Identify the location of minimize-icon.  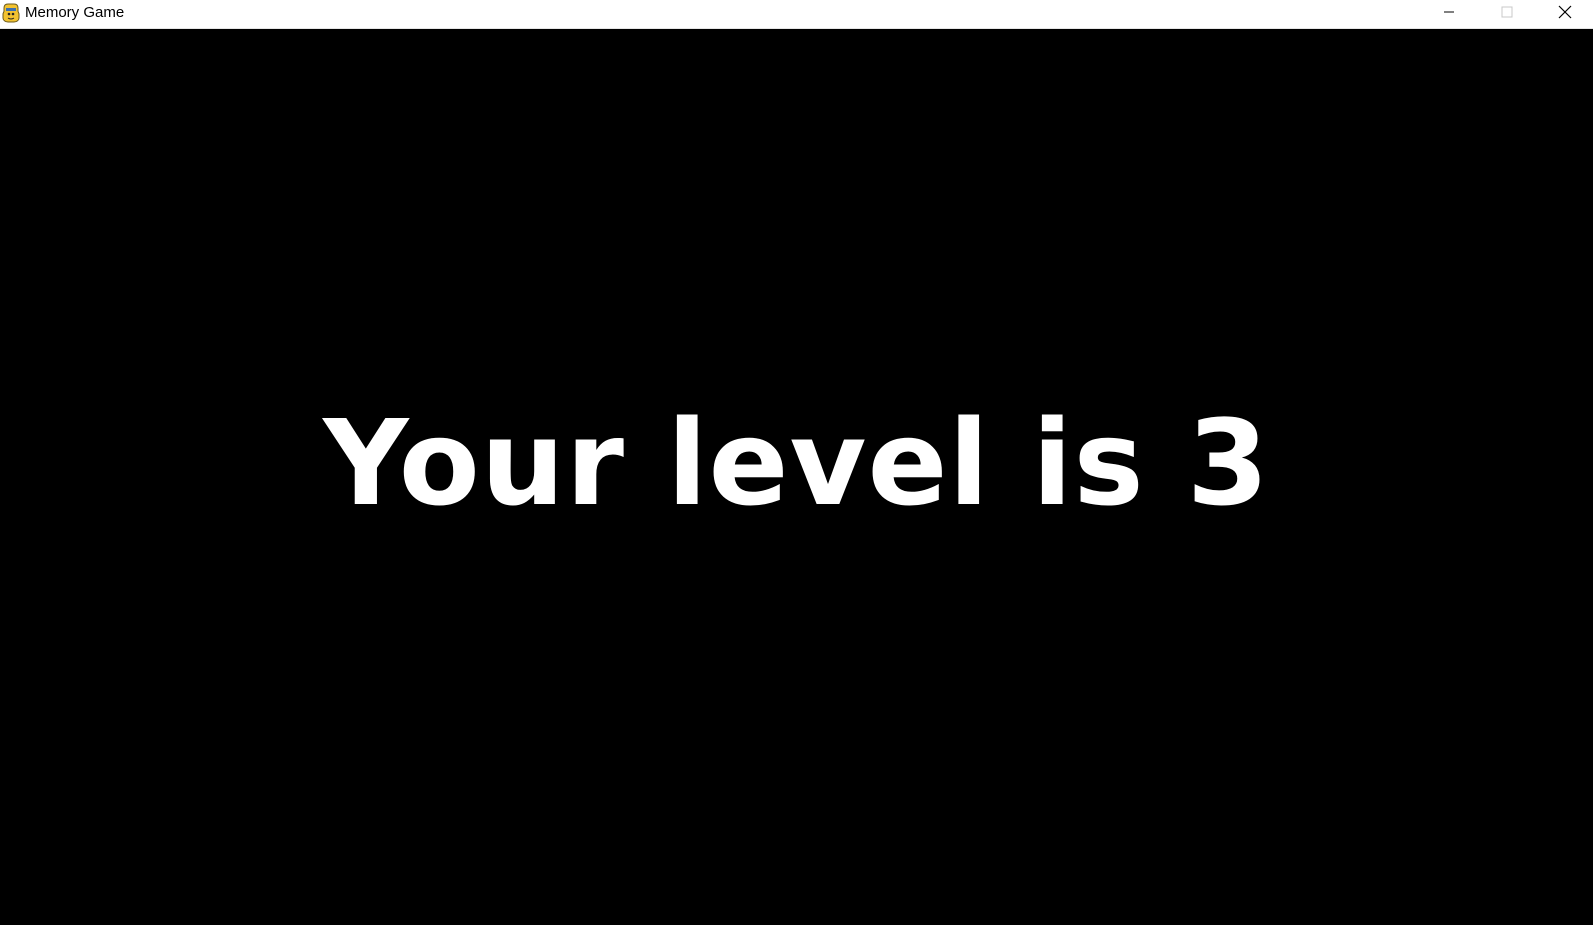
(1449, 14).